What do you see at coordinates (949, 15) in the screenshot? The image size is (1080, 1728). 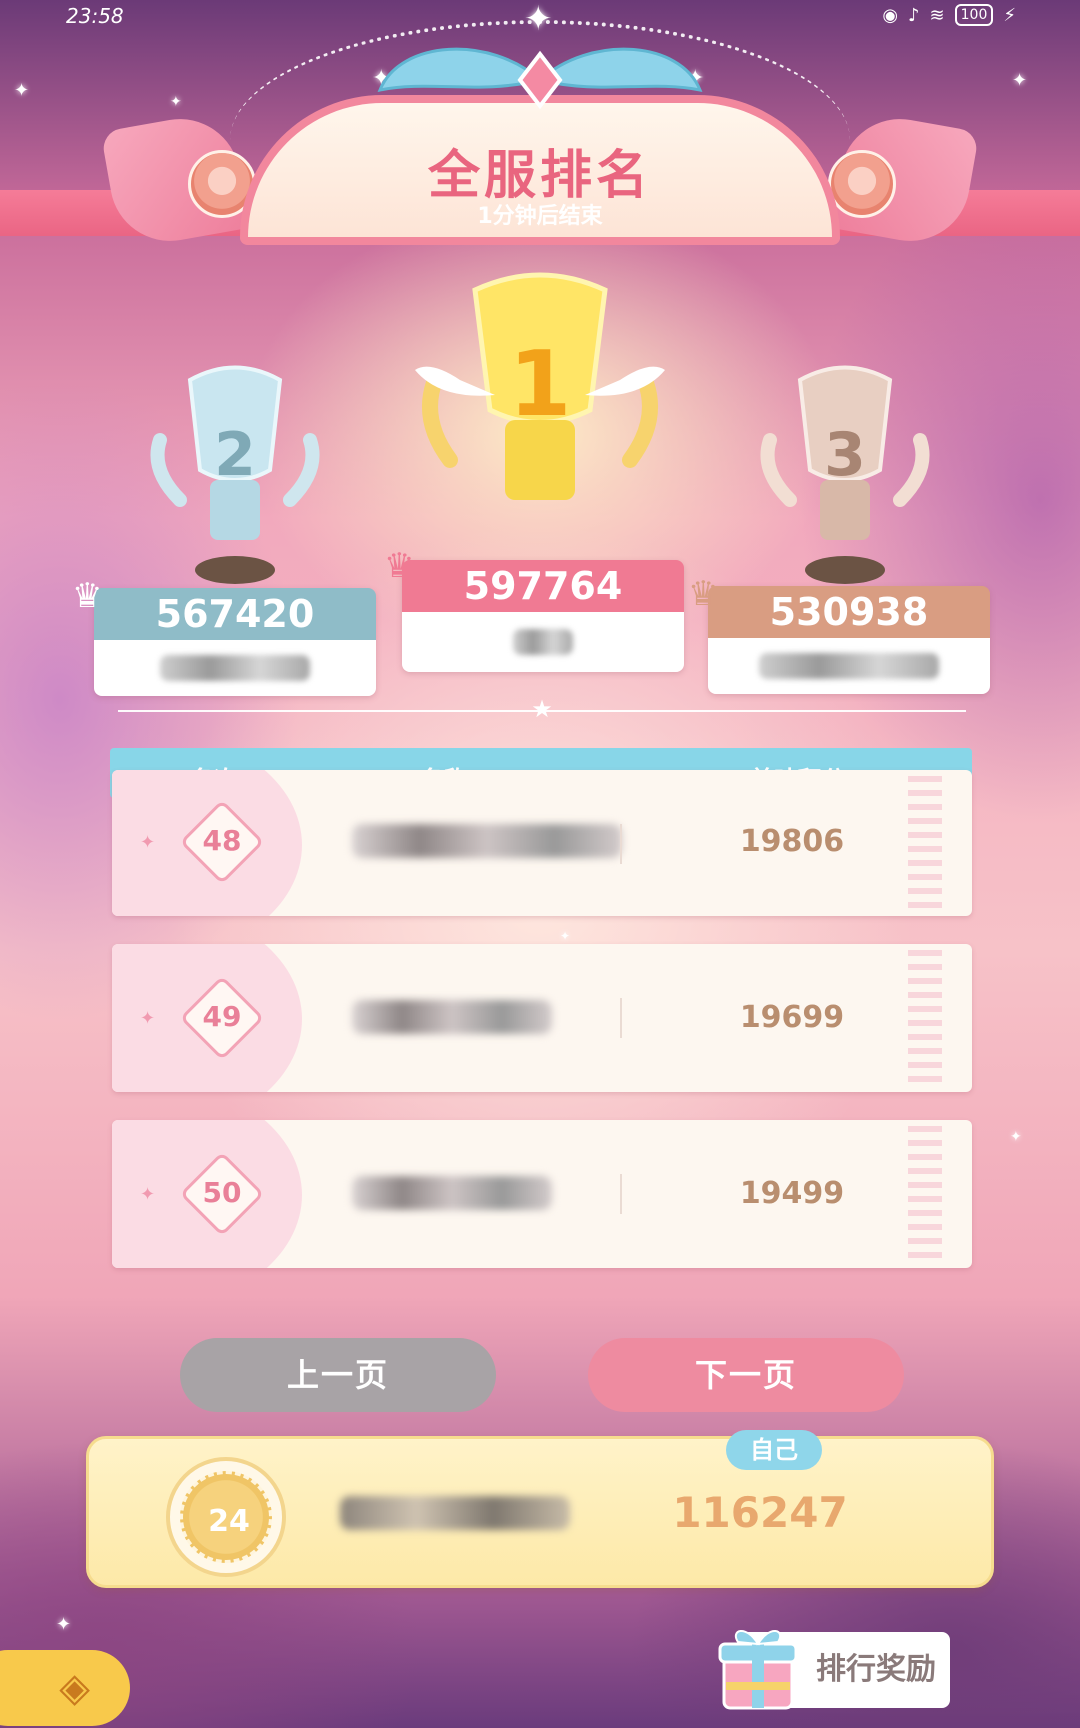 I see `status-icons: ◉ ♪ ≋ 100 ⚡` at bounding box center [949, 15].